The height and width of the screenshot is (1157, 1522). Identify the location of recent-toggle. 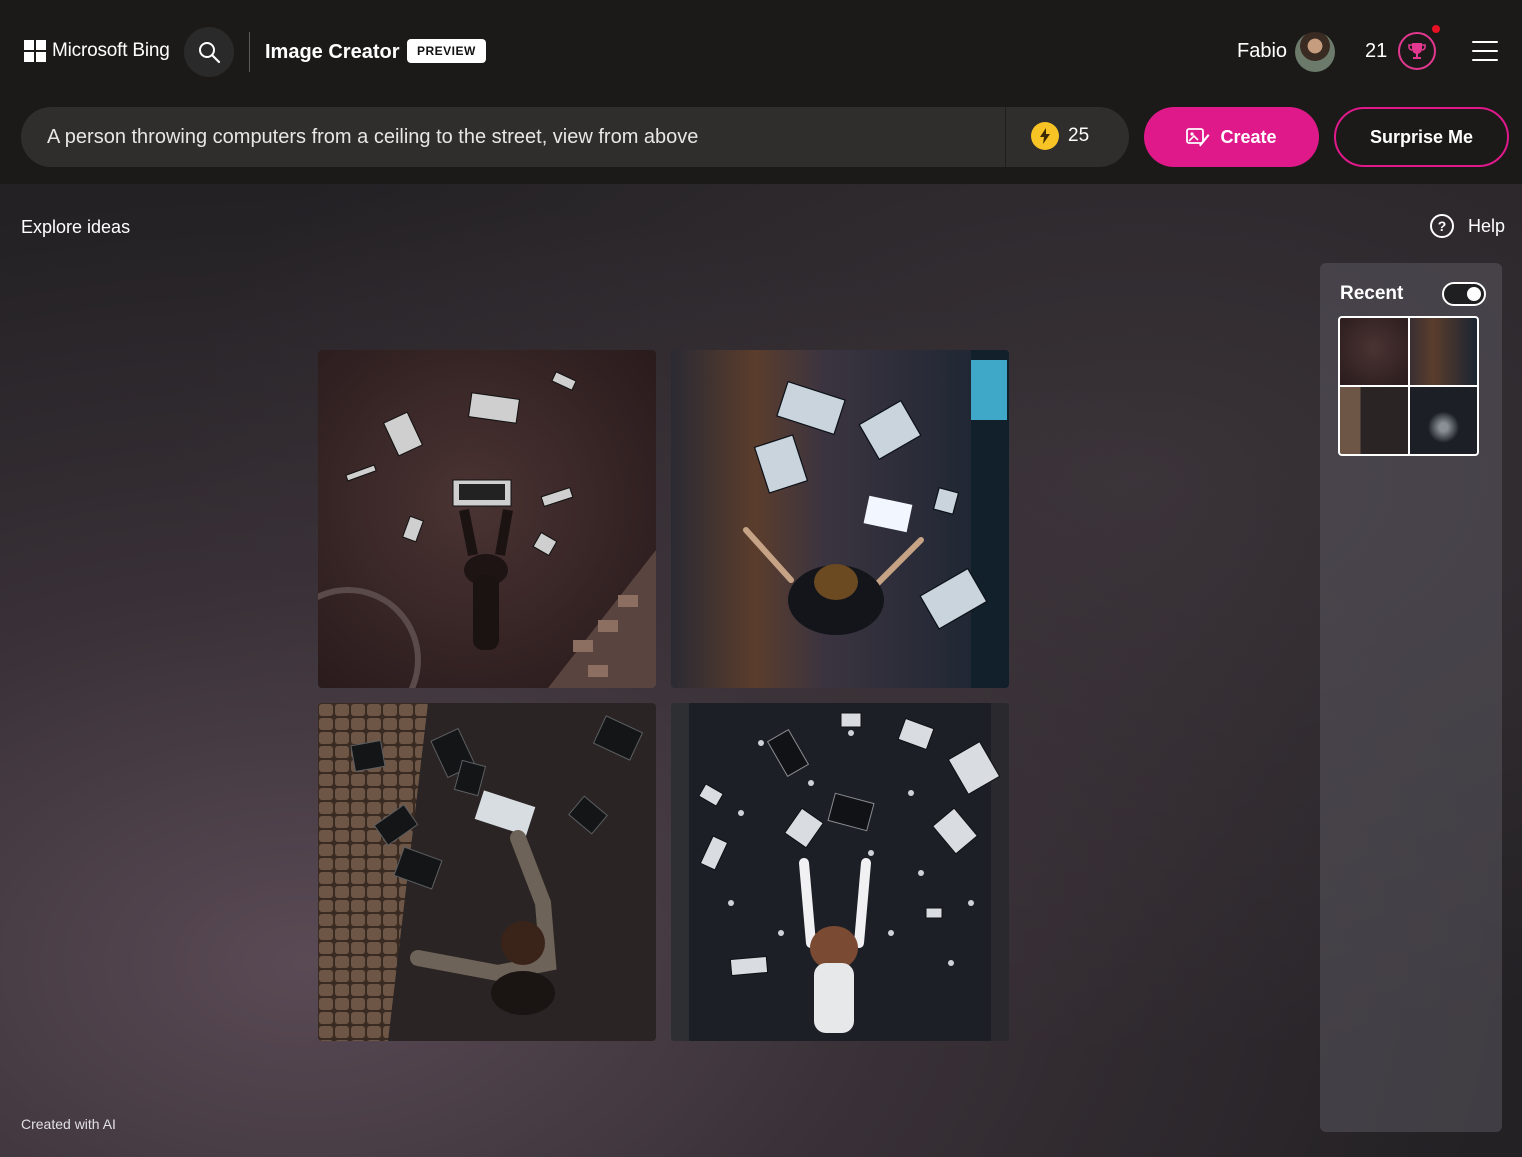
(1464, 294).